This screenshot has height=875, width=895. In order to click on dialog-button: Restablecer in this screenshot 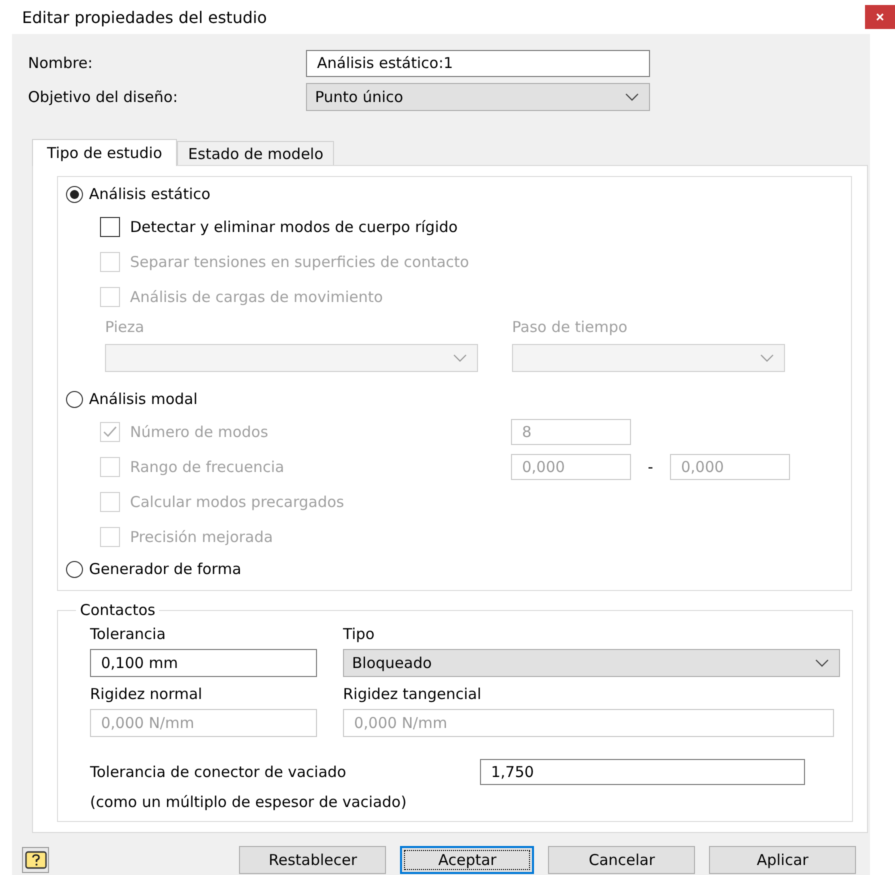, I will do `click(312, 860)`.